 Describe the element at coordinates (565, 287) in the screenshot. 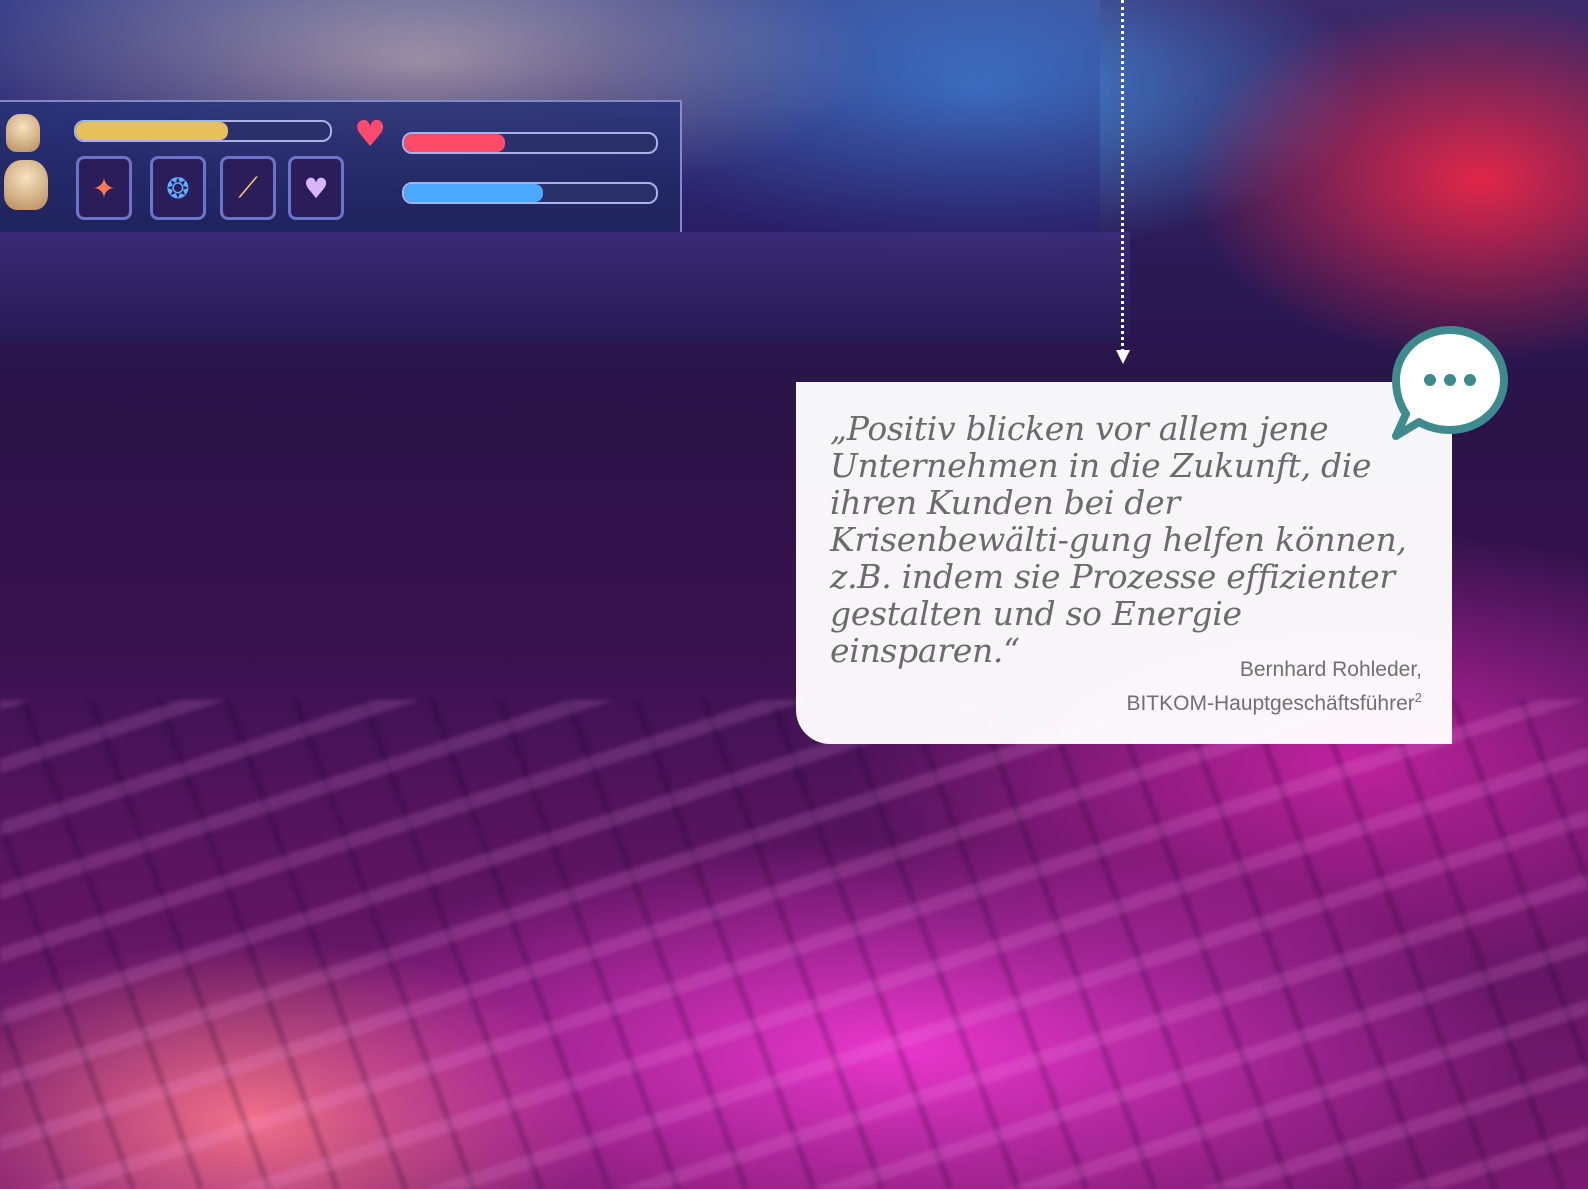

I see `monitor-bezel` at that location.